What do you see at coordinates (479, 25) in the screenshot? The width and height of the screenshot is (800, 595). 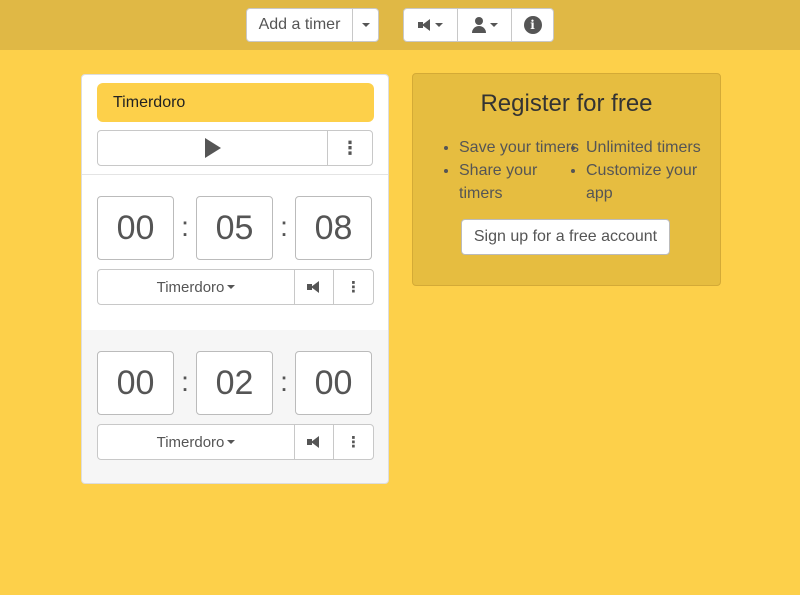 I see `user-icon` at bounding box center [479, 25].